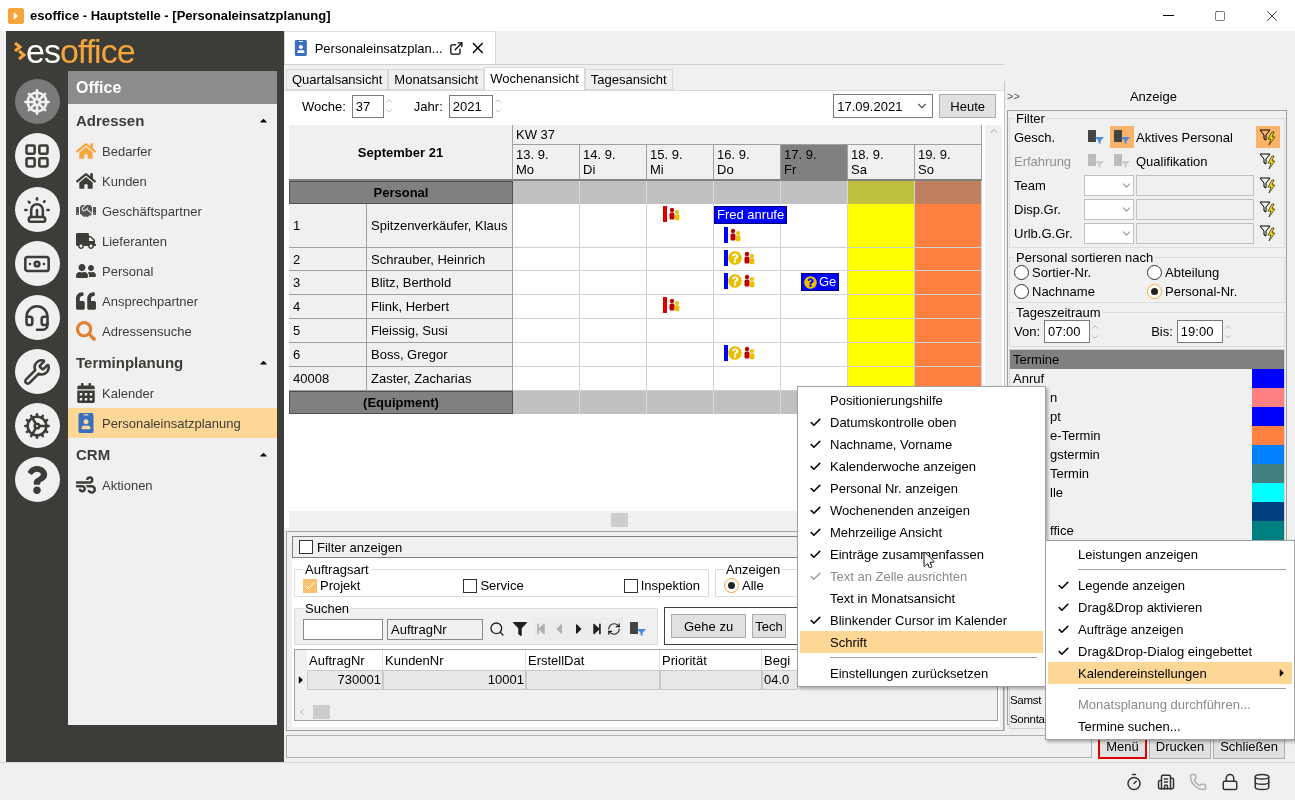 This screenshot has width=1295, height=800. I want to click on appointment-entry: Fred anrufe, so click(751, 215).